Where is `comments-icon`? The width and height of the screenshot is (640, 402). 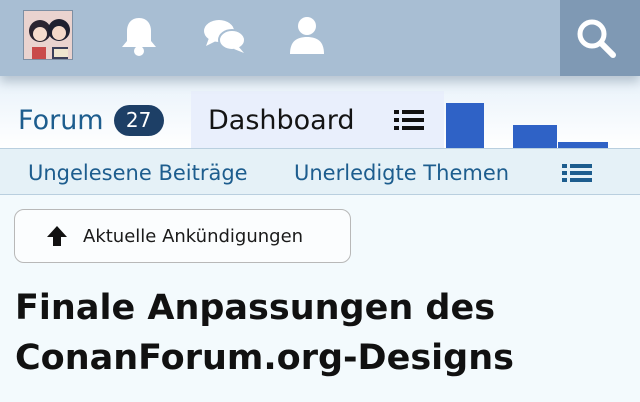
comments-icon is located at coordinates (224, 36).